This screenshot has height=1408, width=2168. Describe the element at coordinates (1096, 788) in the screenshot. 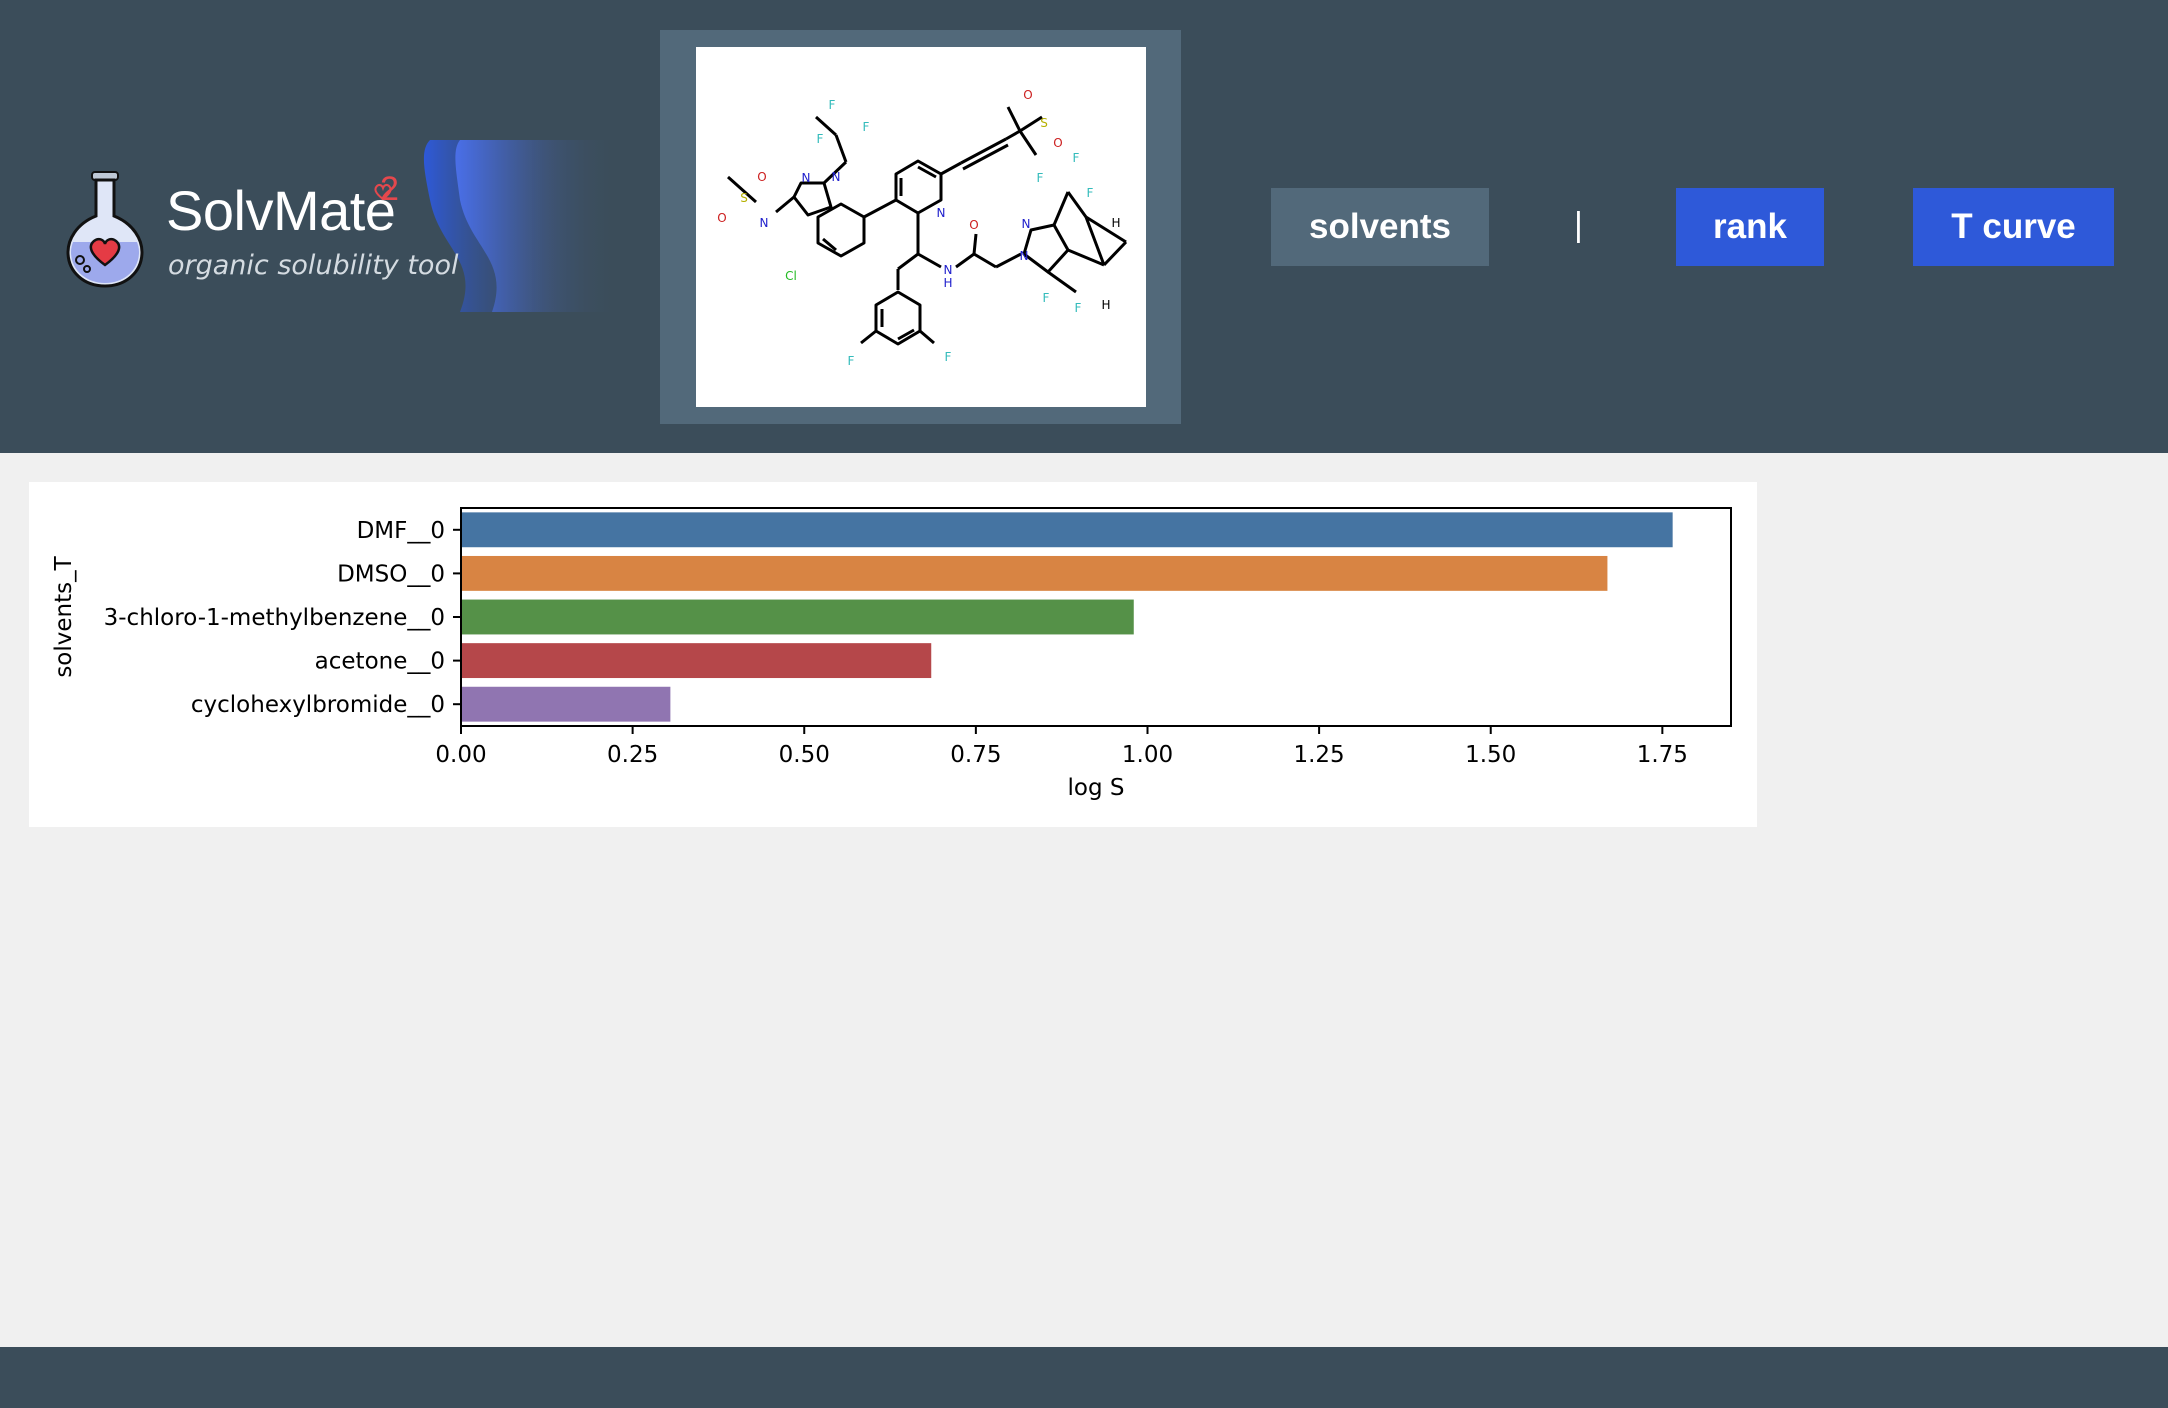

I see `x-axis-label: log S` at that location.